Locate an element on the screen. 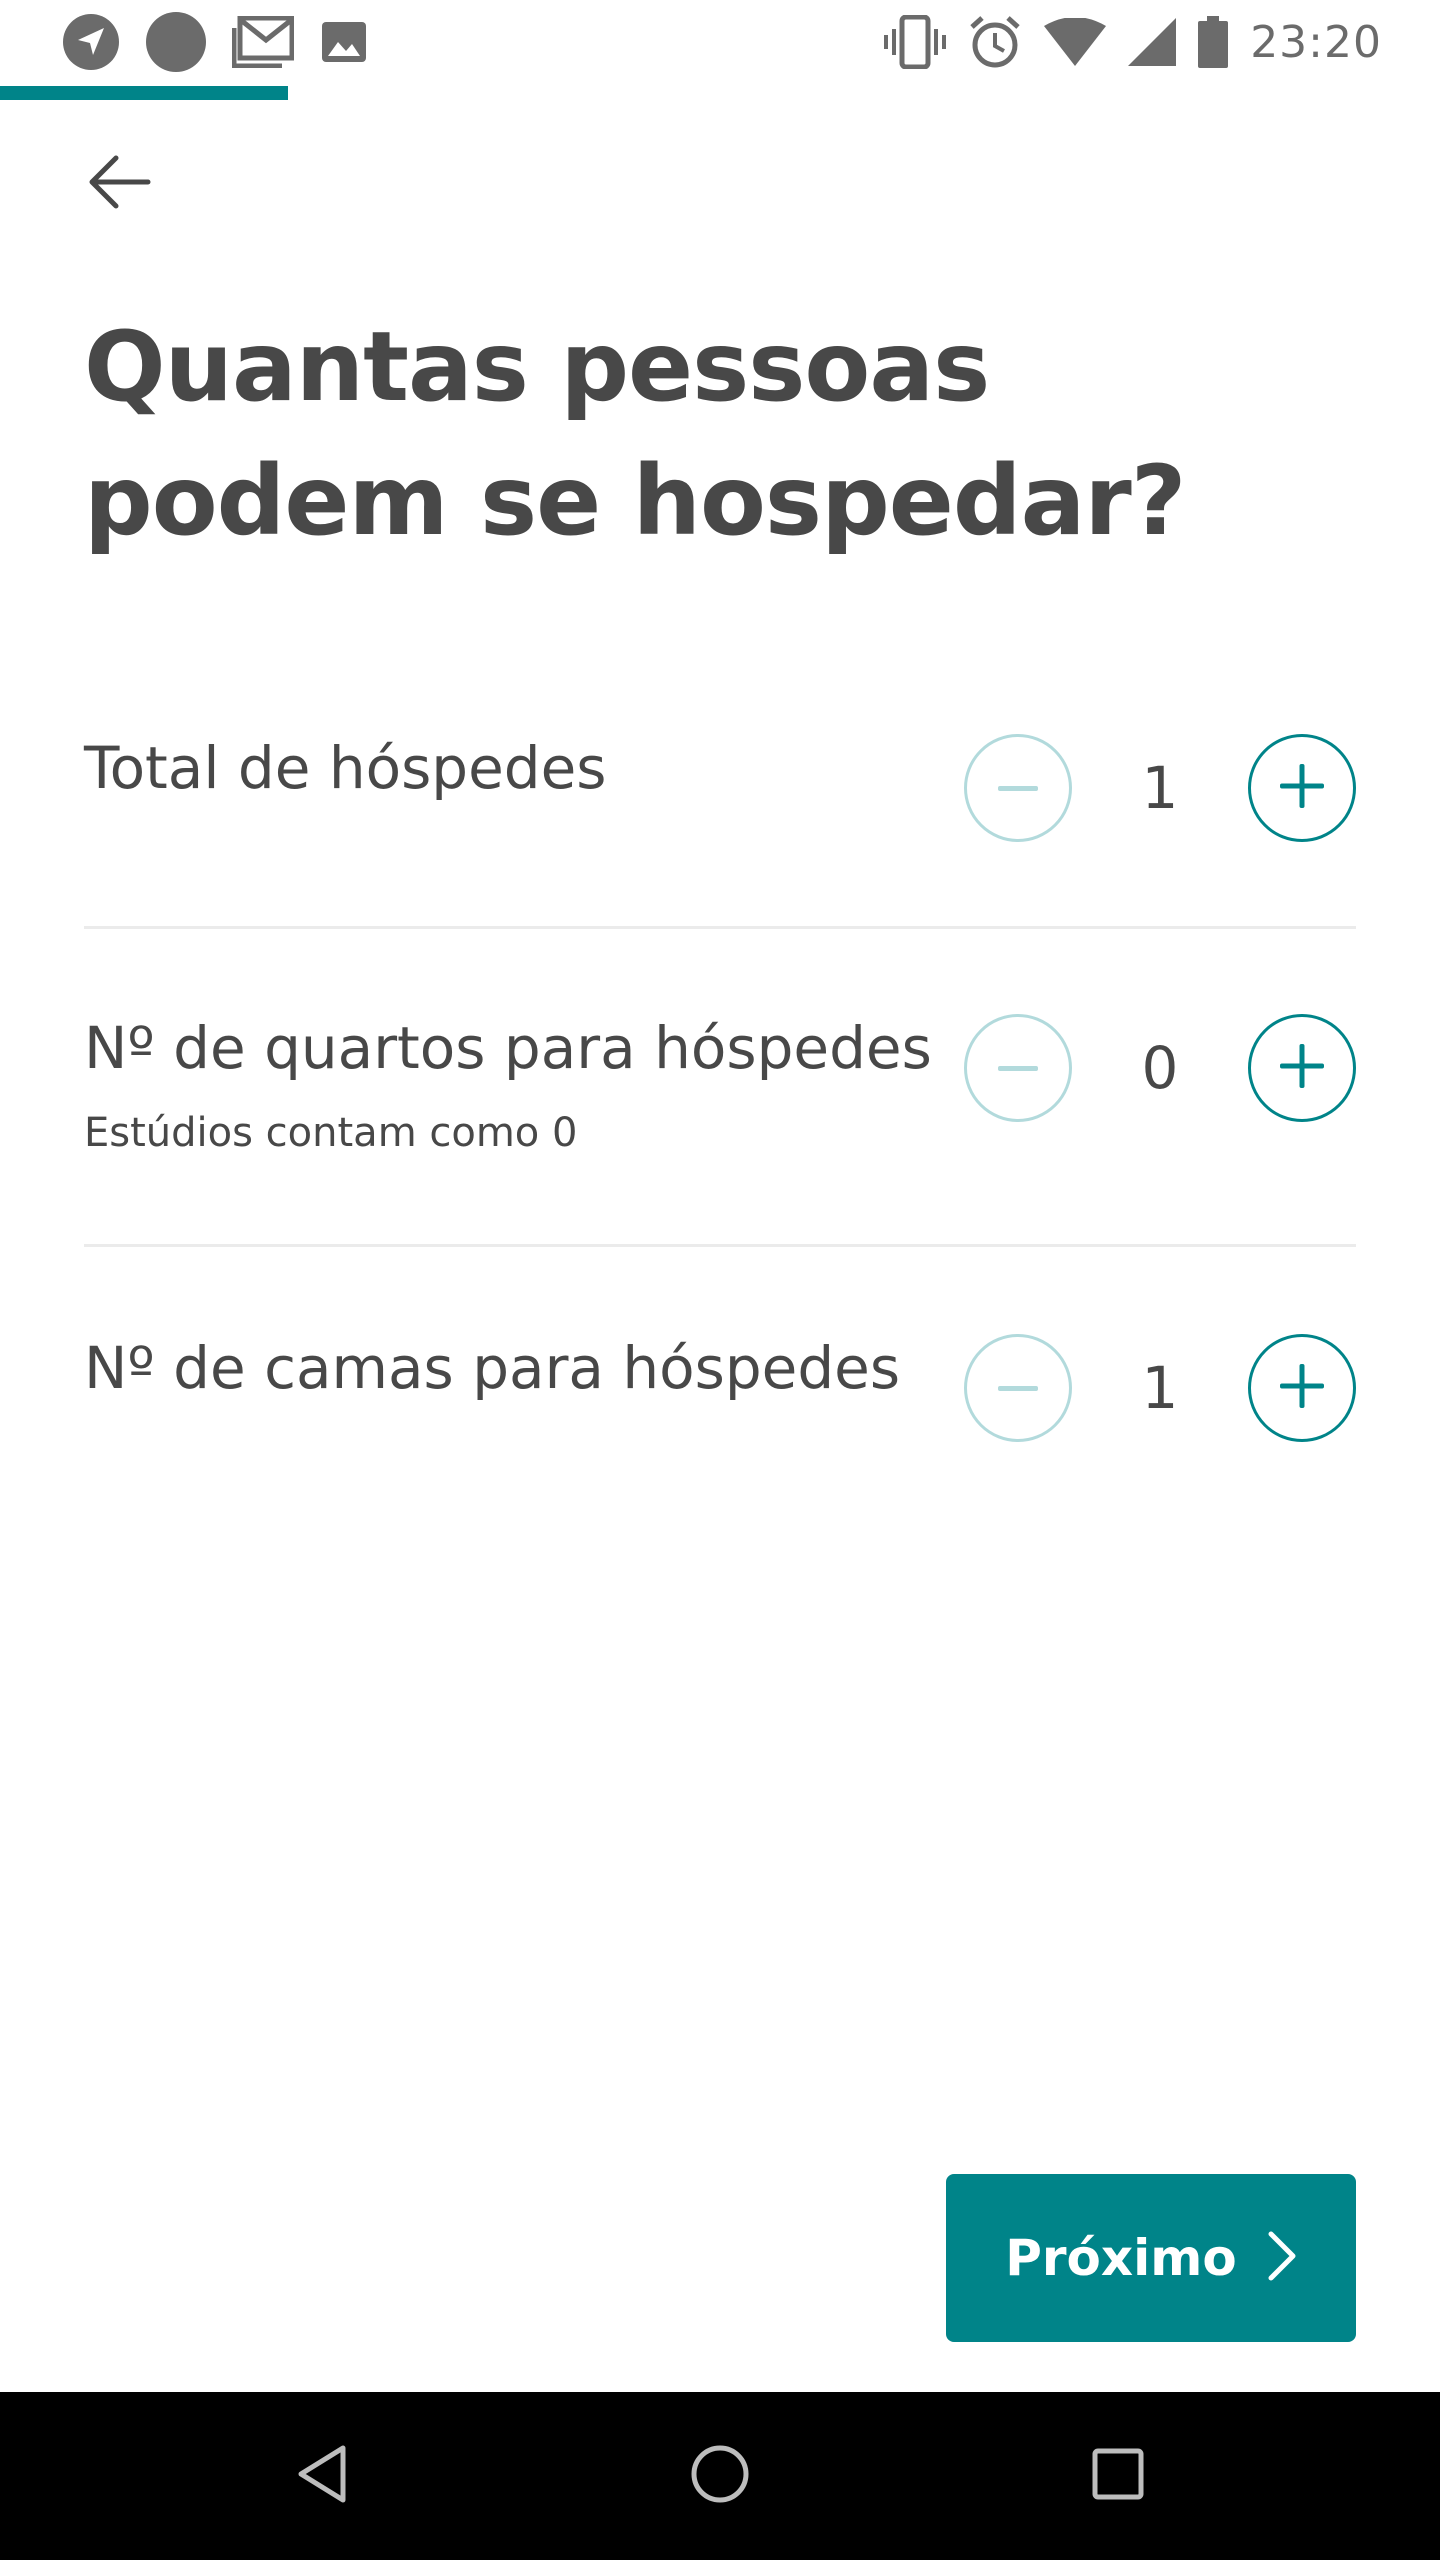 This screenshot has height=2560, width=1440. guests-decrement-button is located at coordinates (1018, 788).